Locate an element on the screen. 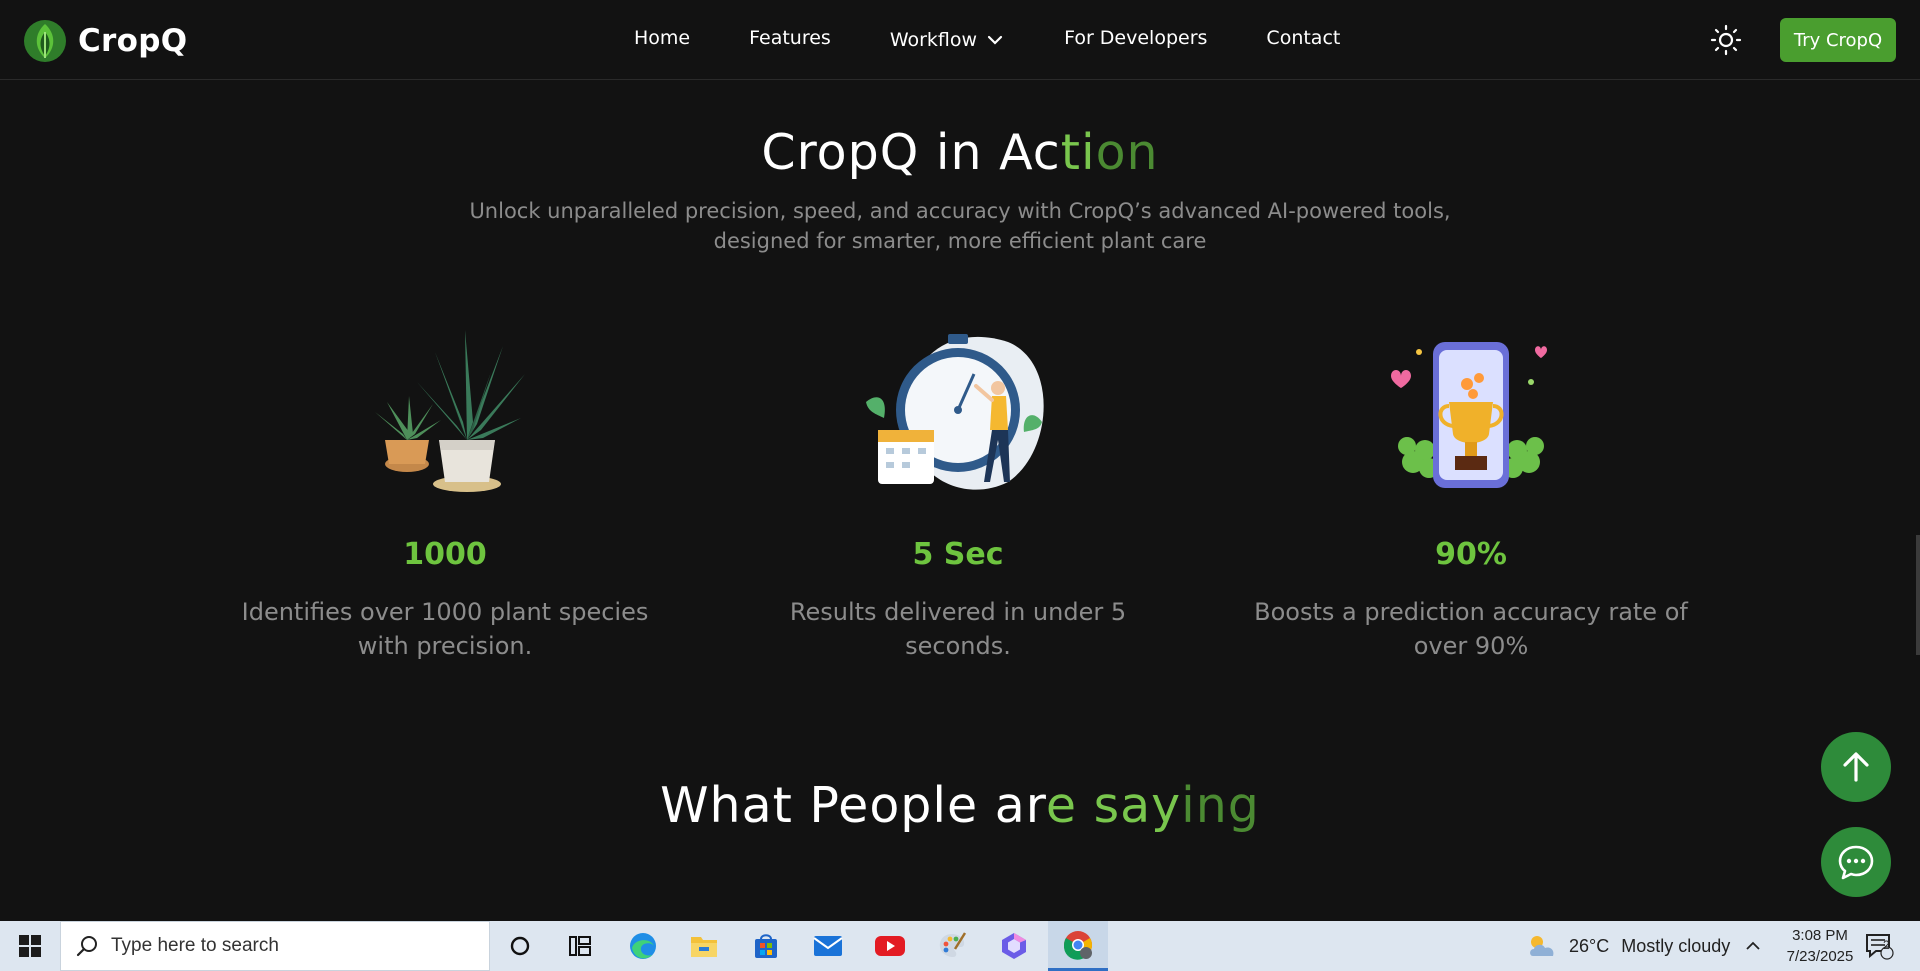 The width and height of the screenshot is (1920, 971). section-title-testimonials: What People are saying is located at coordinates (960, 805).